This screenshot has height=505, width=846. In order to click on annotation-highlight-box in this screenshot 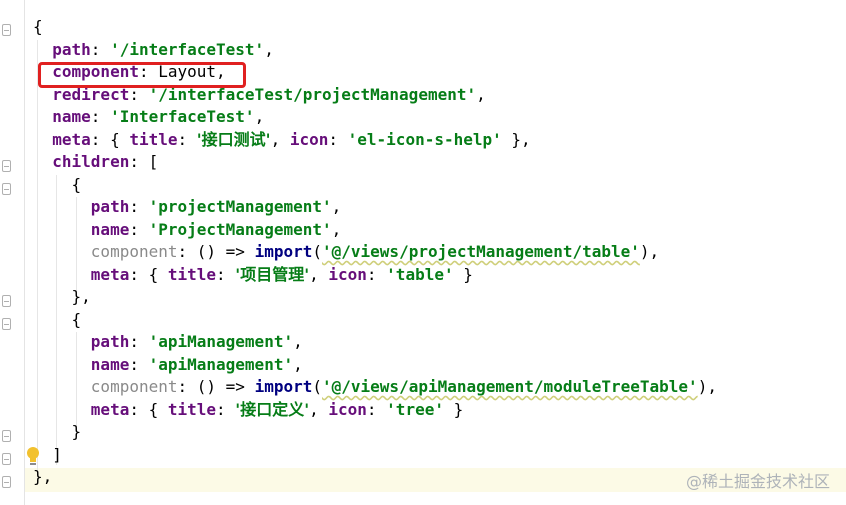, I will do `click(142, 75)`.